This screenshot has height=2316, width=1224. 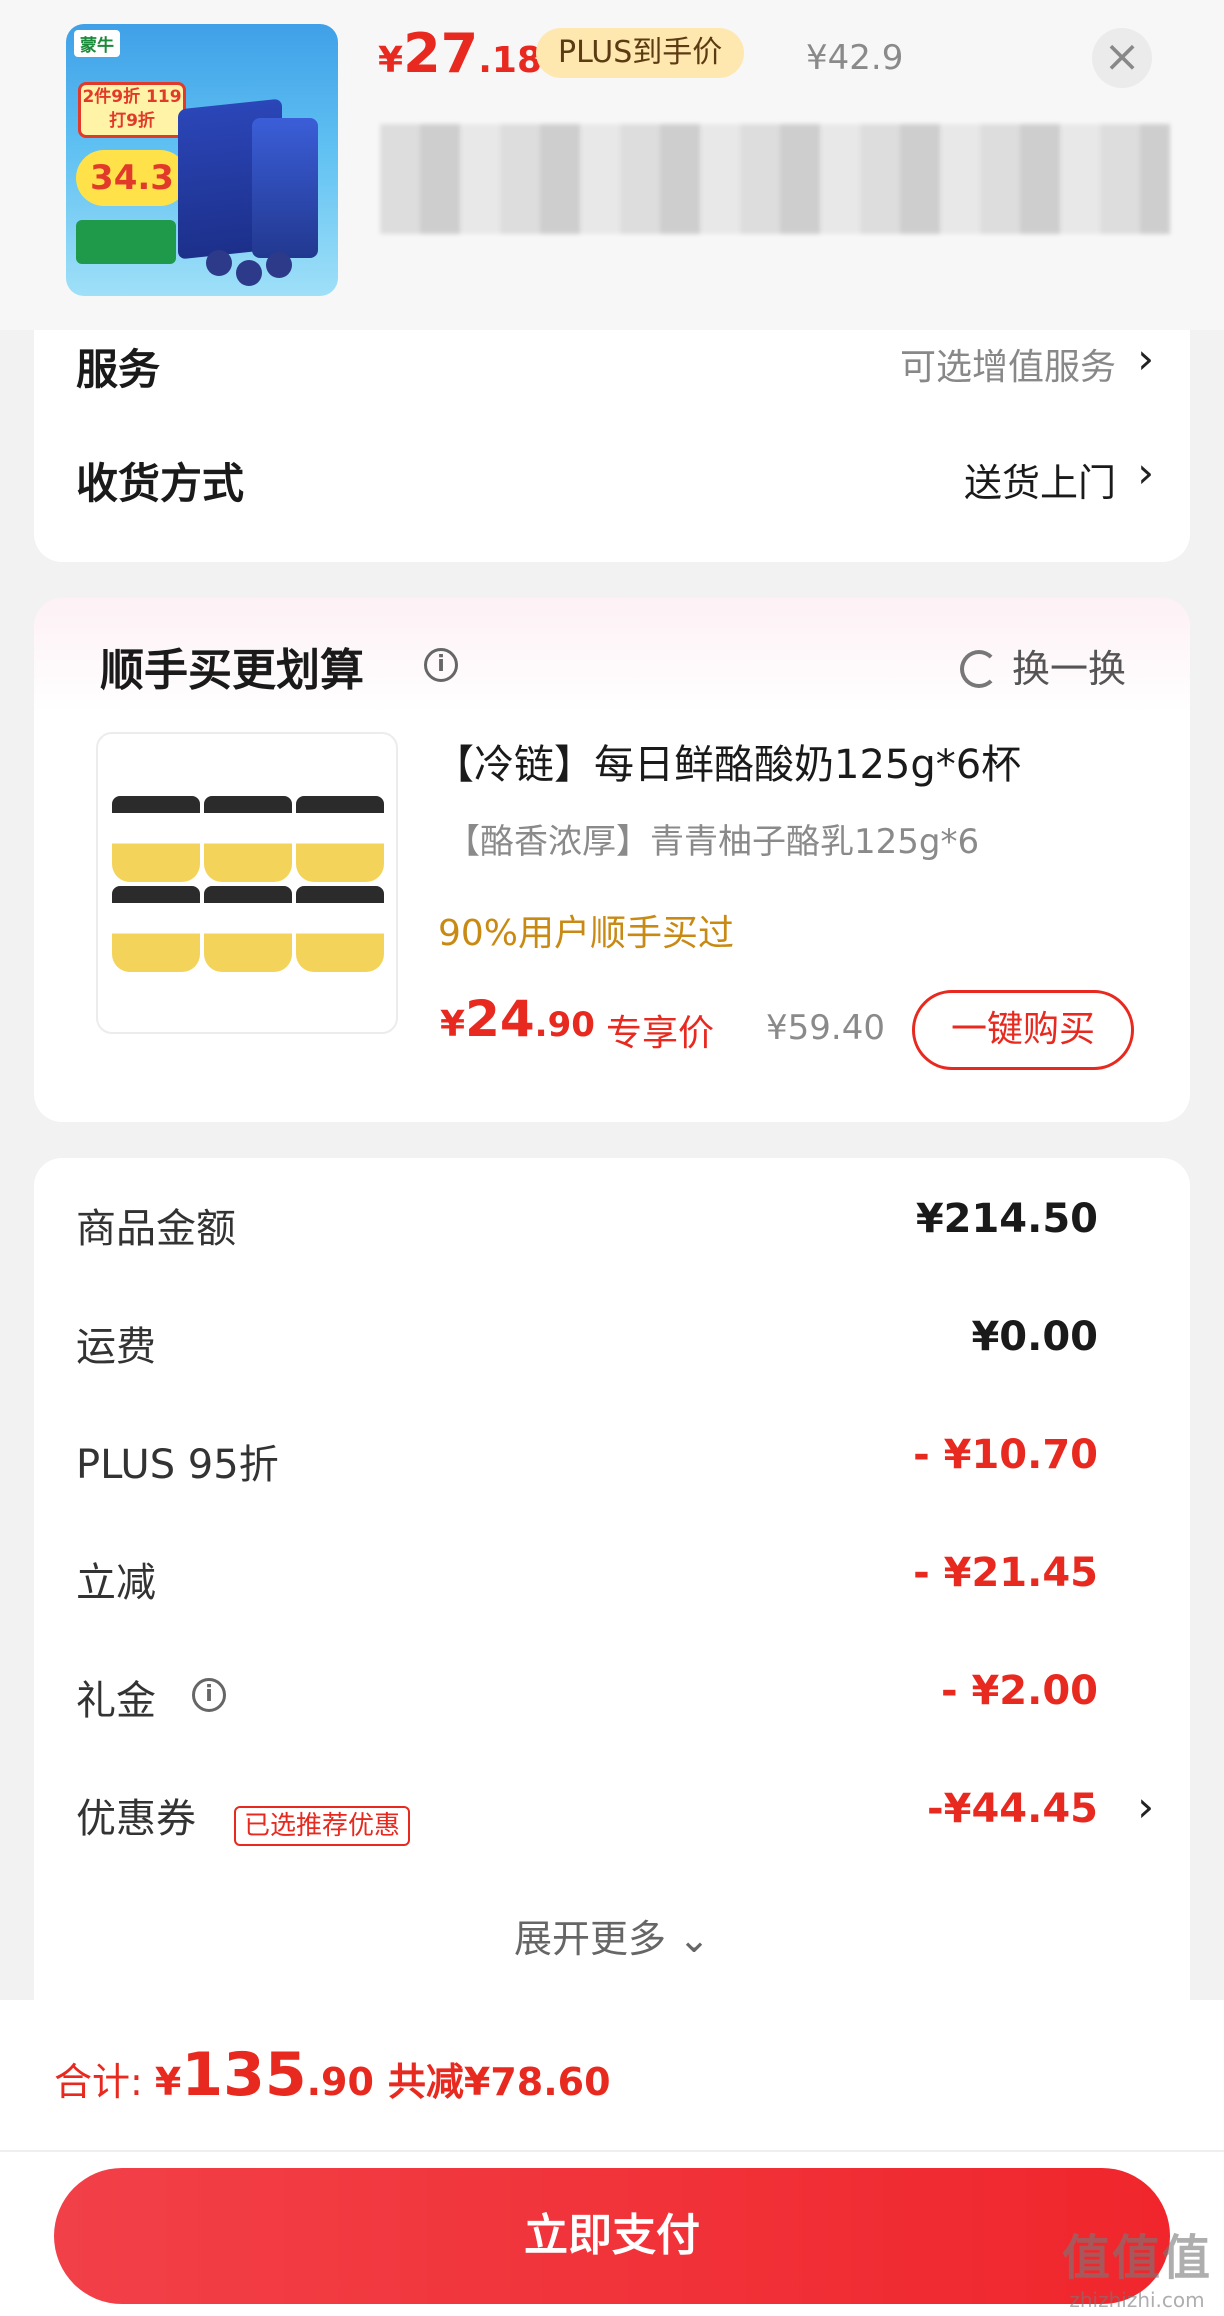 I want to click on recommended-product-price: ¥24.90, so click(x=517, y=1019).